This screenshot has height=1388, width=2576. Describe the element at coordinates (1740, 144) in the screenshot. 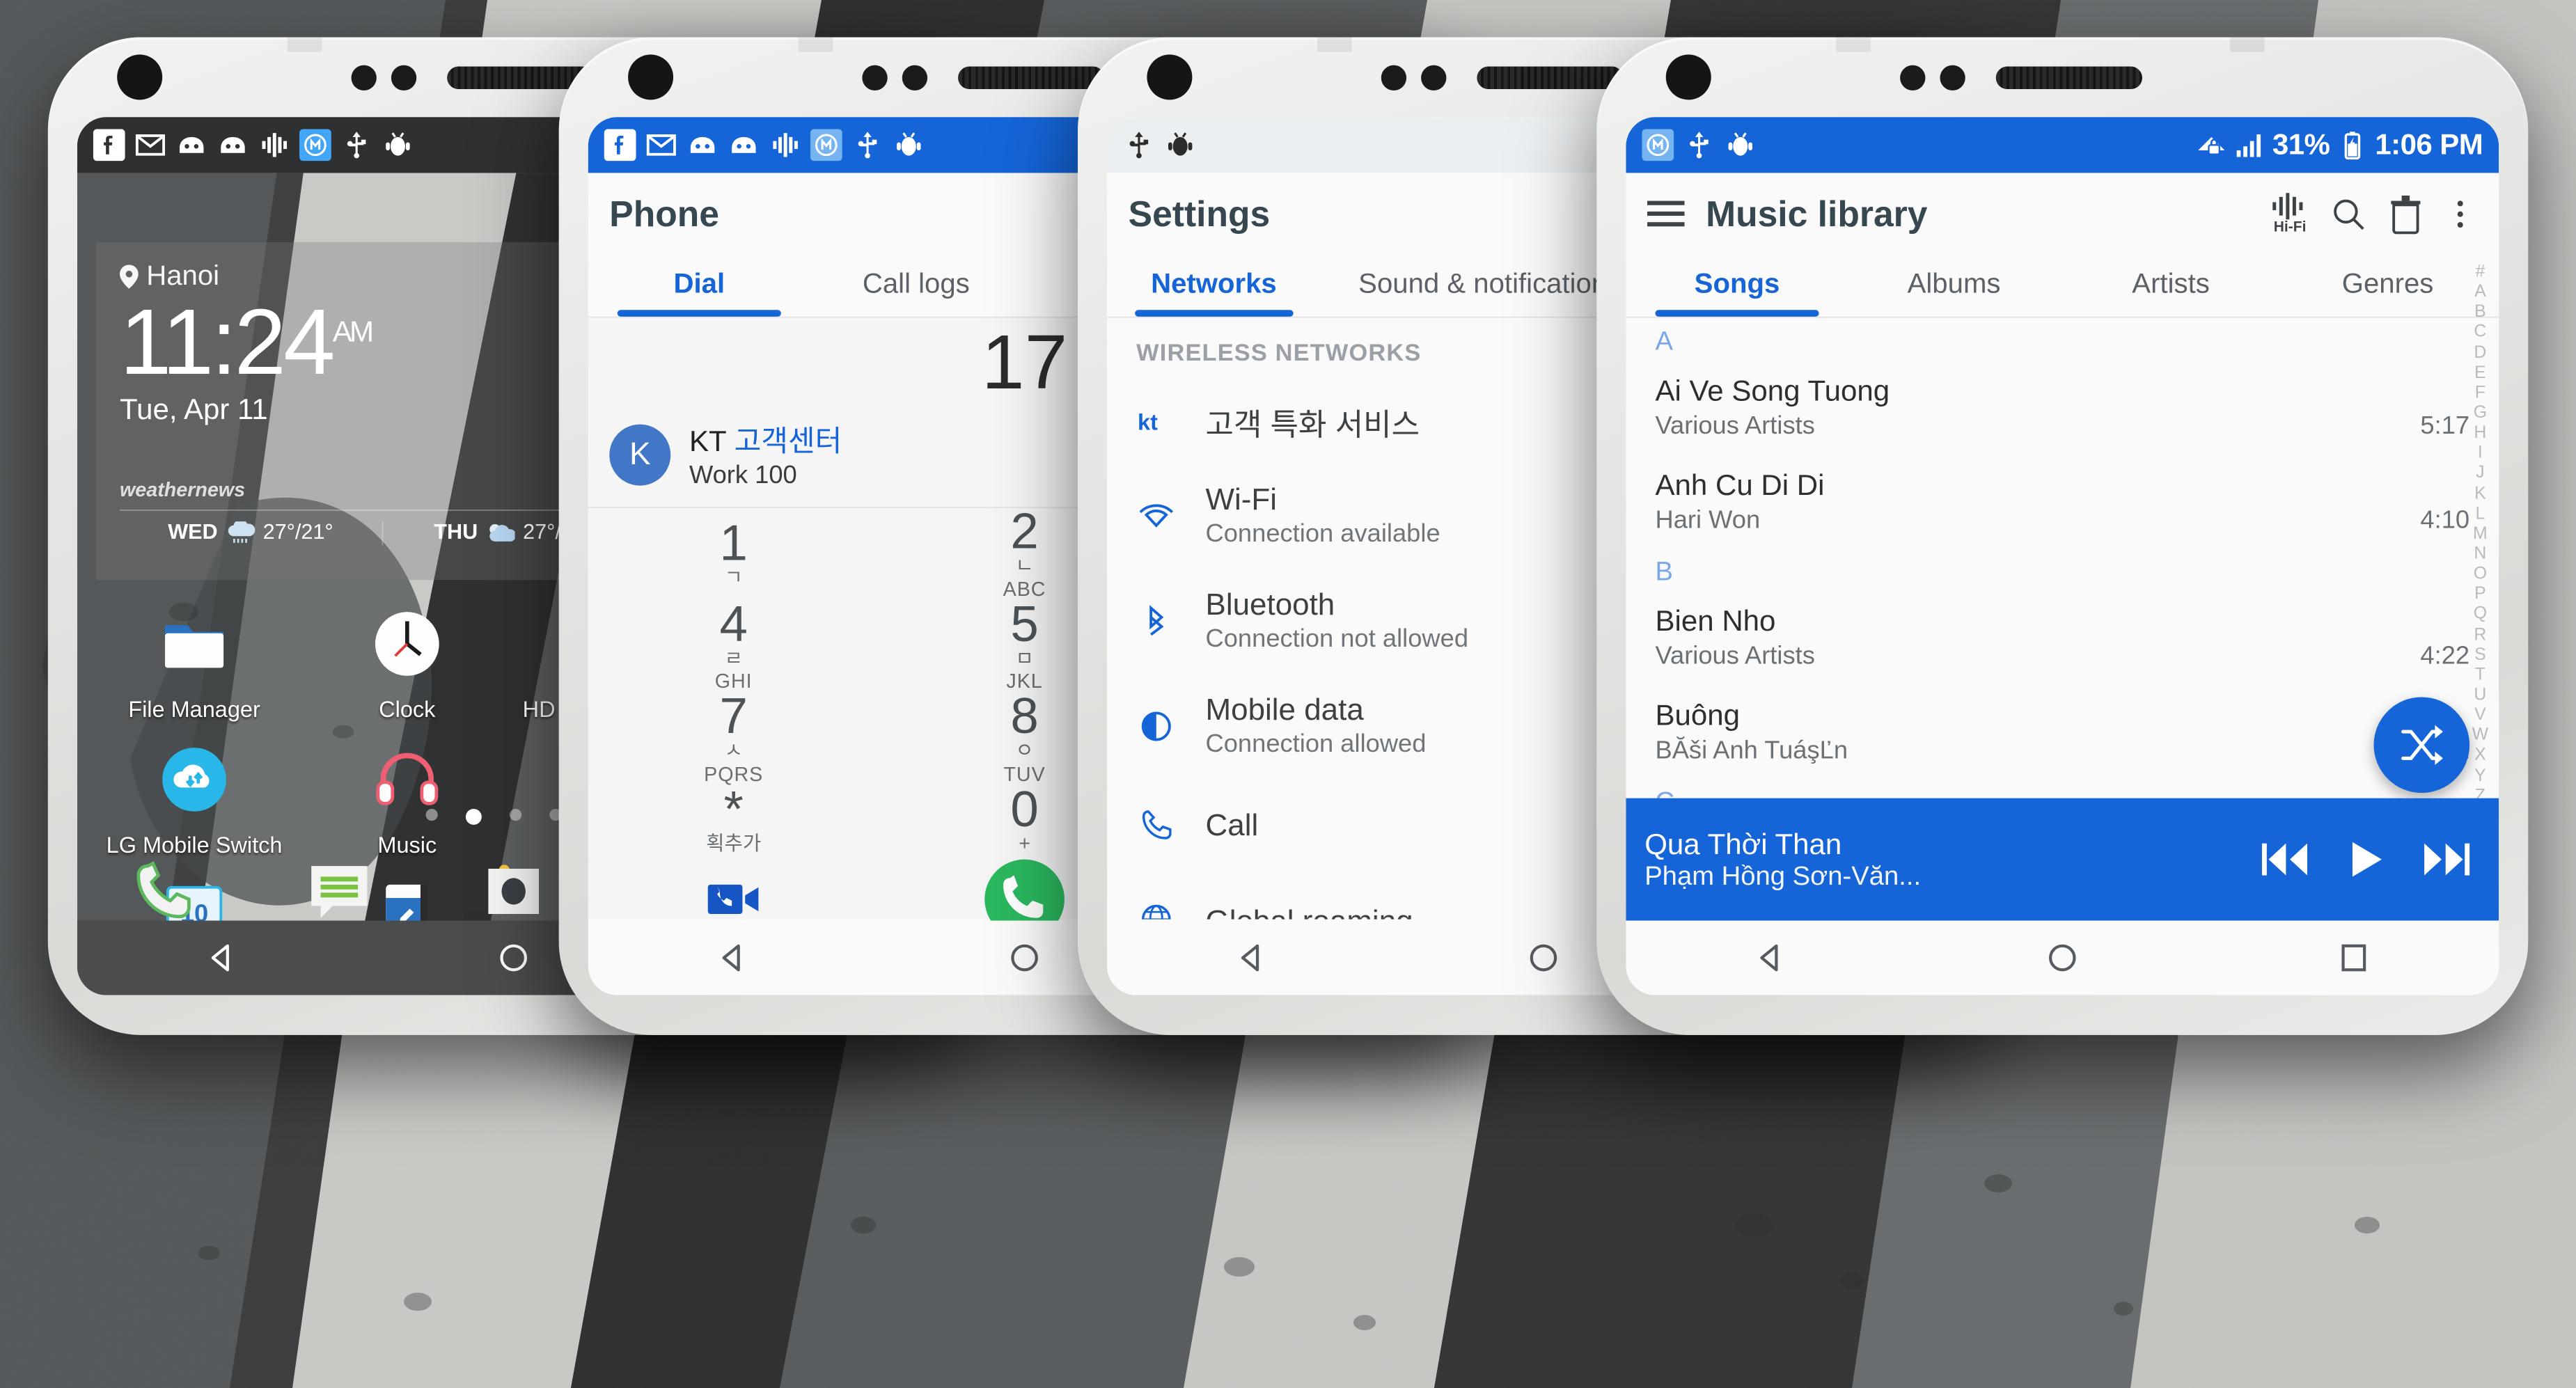

I see `android-debug-icon` at that location.